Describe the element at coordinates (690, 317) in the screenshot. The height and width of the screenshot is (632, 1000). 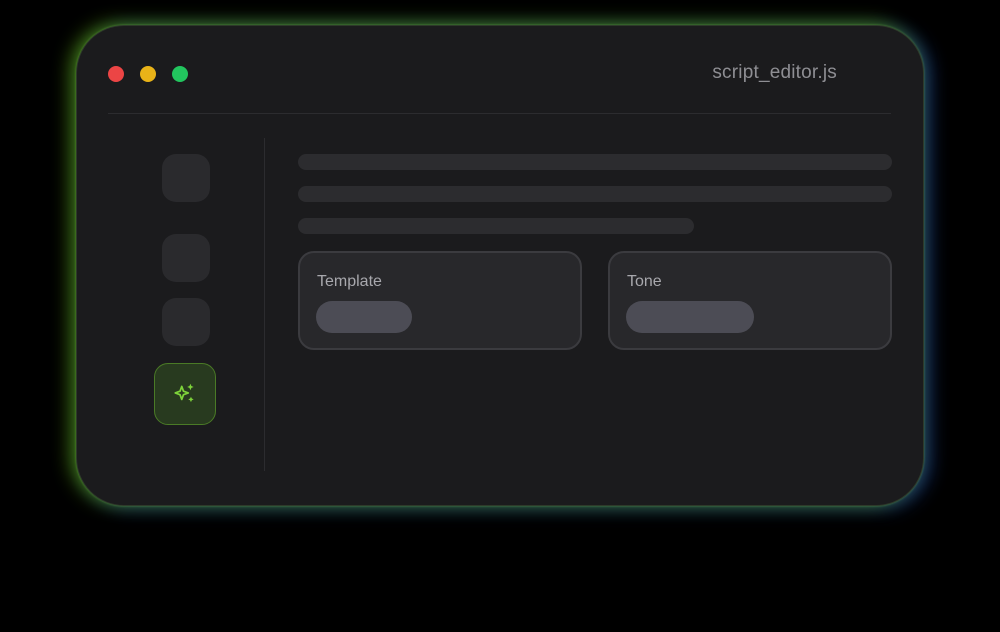
I see `tone-select` at that location.